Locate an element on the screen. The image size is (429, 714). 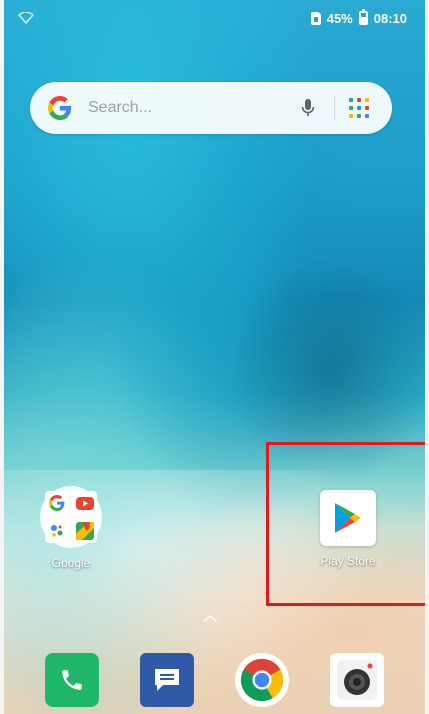
google-folder: Google is located at coordinates (71, 528).